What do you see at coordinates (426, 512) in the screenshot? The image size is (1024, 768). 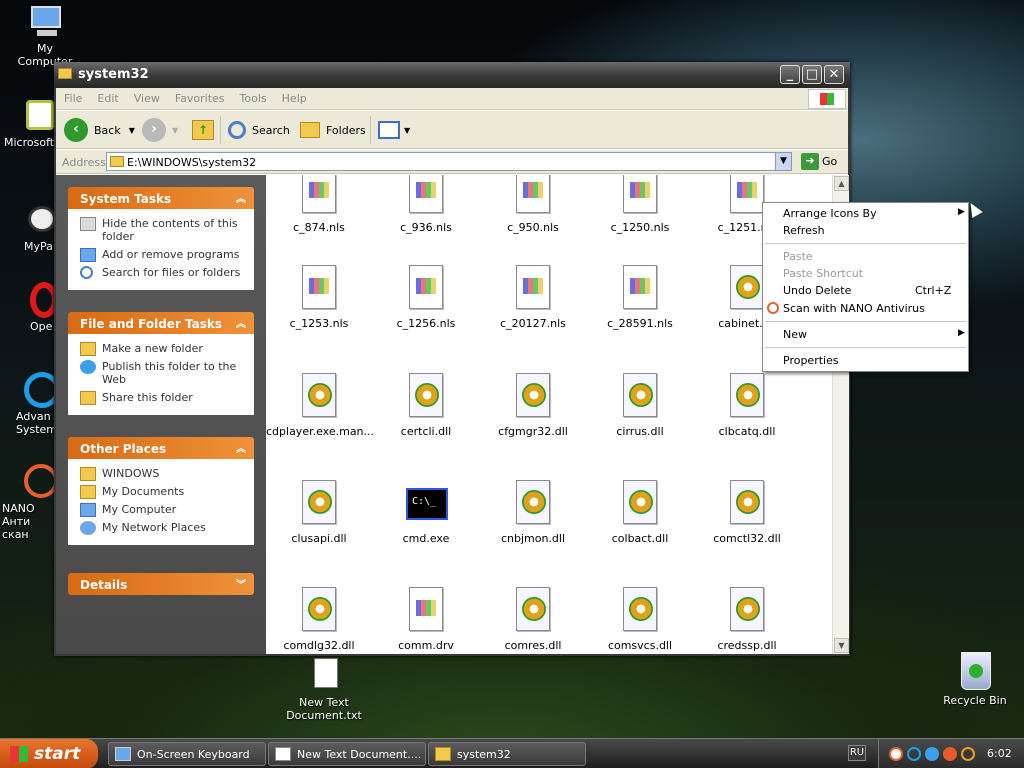 I see `file-item: C:\_ cmd.exe` at bounding box center [426, 512].